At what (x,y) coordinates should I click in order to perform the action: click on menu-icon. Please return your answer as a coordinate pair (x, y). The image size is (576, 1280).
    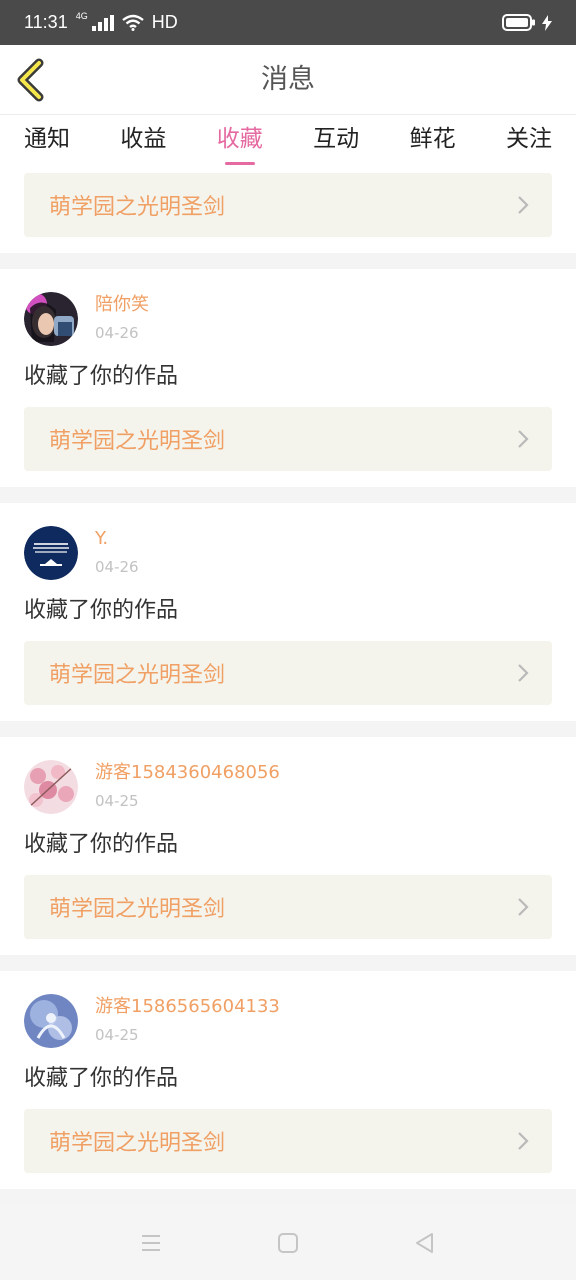
    Looking at the image, I should click on (151, 1243).